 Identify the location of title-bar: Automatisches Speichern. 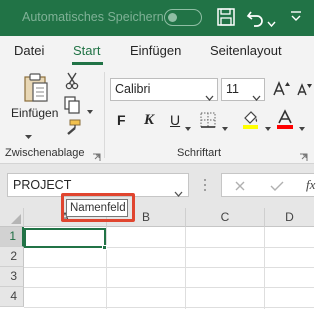
(157, 18).